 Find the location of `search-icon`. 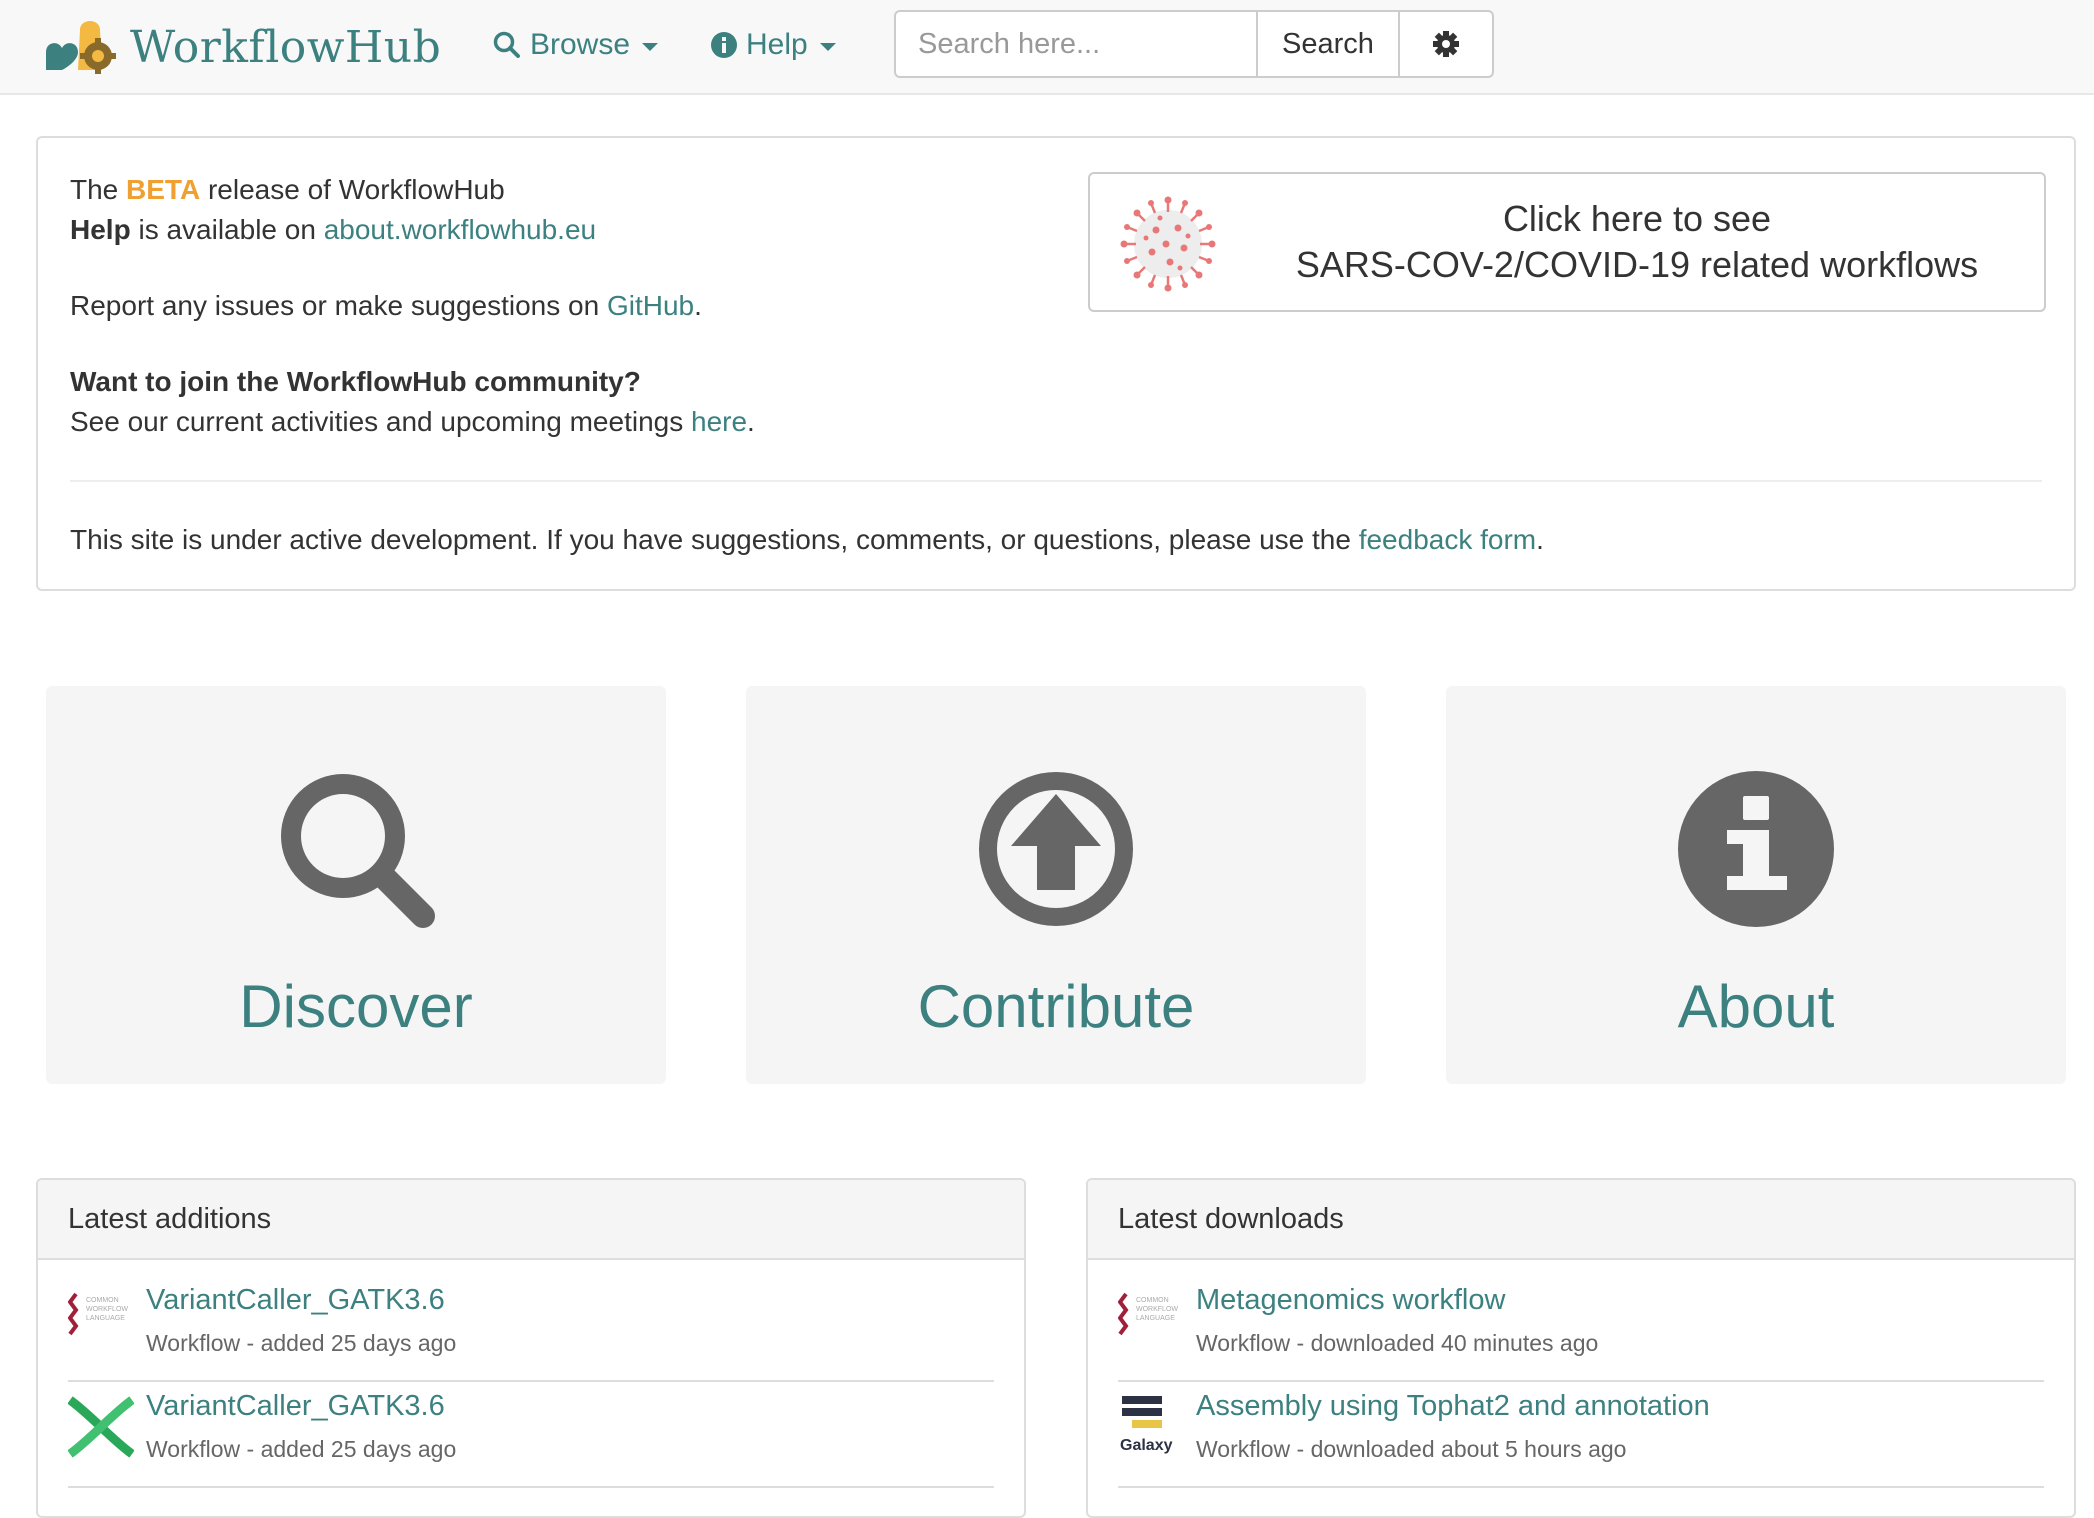

search-icon is located at coordinates (506, 44).